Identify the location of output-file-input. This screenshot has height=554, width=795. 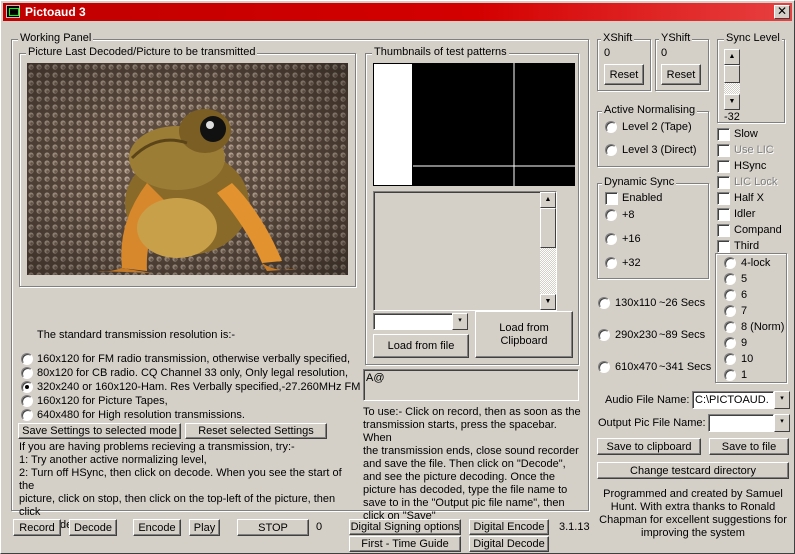
(741, 423).